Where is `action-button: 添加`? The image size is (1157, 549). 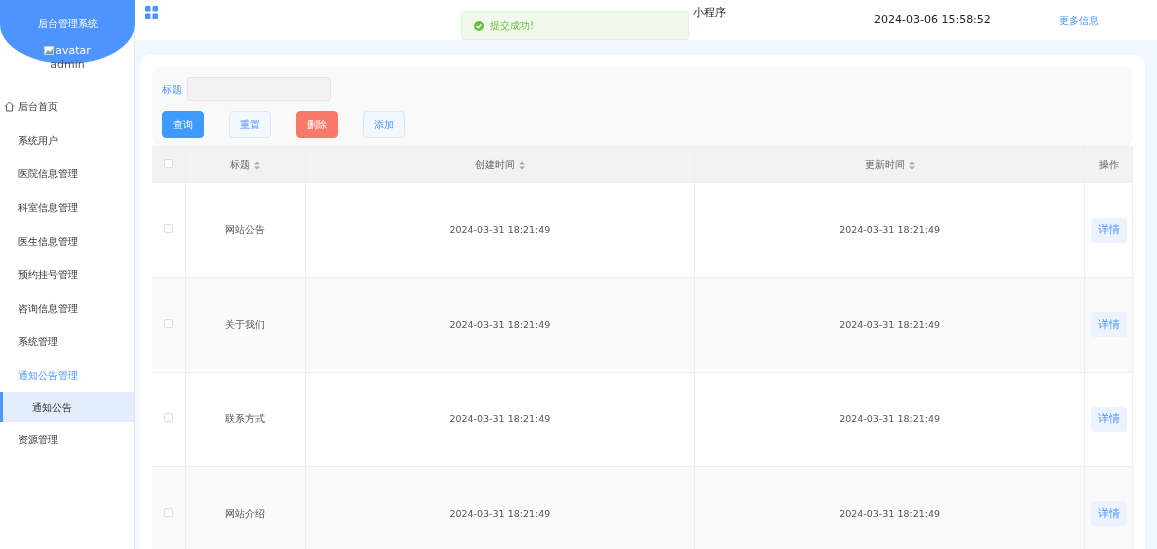
action-button: 添加 is located at coordinates (384, 124).